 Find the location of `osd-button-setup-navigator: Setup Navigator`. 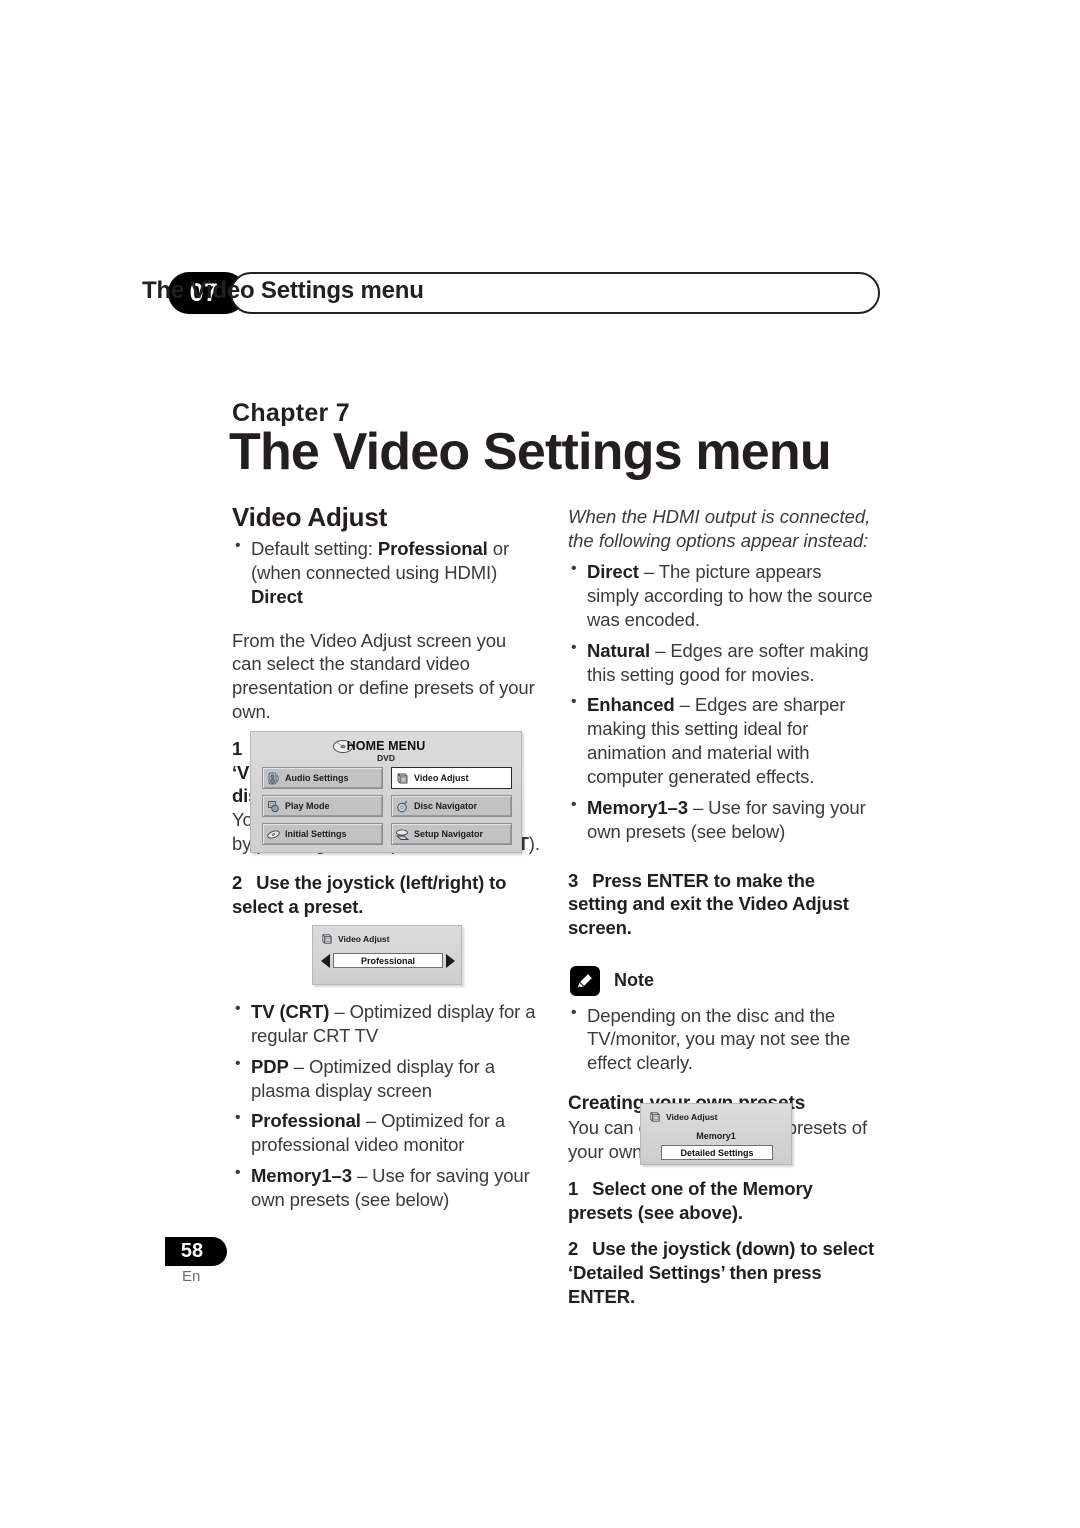

osd-button-setup-navigator: Setup Navigator is located at coordinates (451, 834).